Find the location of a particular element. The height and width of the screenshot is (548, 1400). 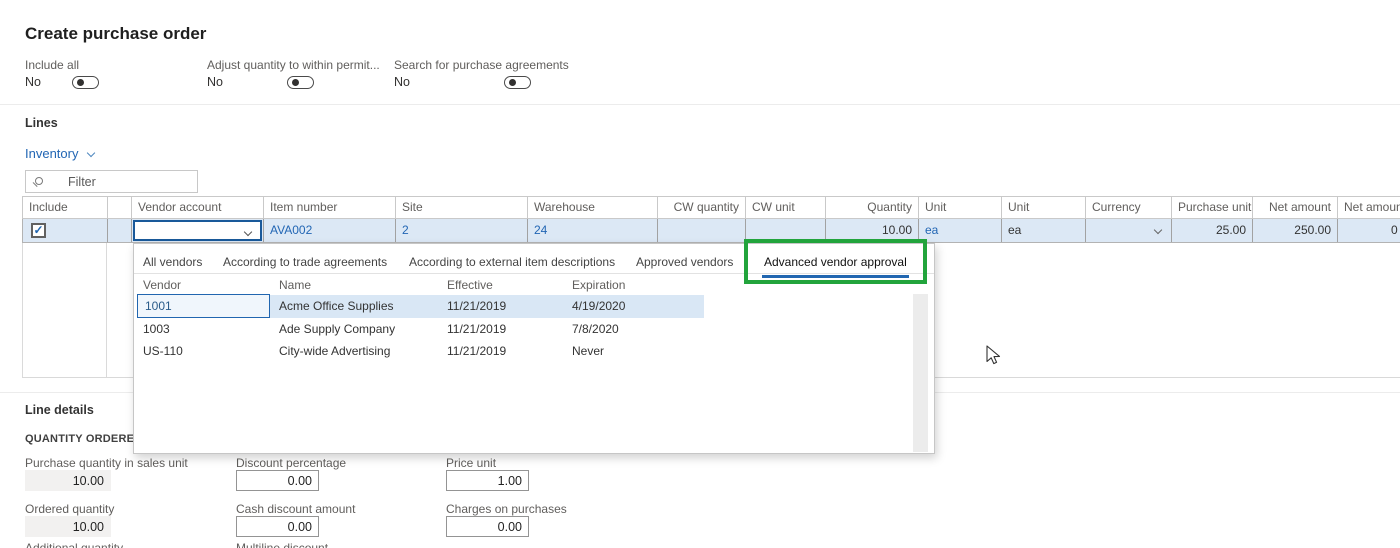

col-header-item-number: Item number is located at coordinates (330, 207).